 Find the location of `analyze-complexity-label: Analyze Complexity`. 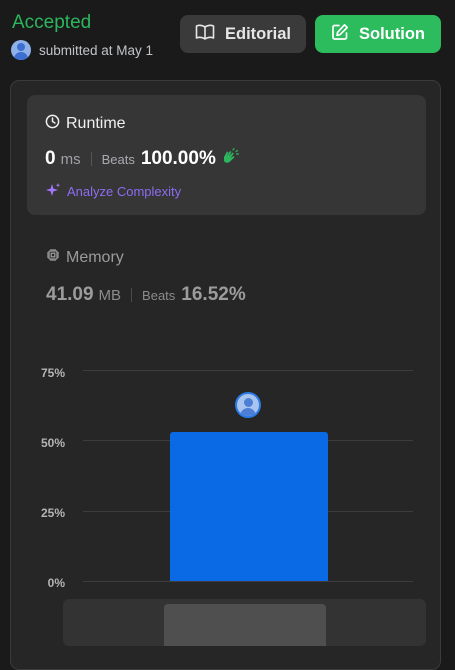

analyze-complexity-label: Analyze Complexity is located at coordinates (124, 191).